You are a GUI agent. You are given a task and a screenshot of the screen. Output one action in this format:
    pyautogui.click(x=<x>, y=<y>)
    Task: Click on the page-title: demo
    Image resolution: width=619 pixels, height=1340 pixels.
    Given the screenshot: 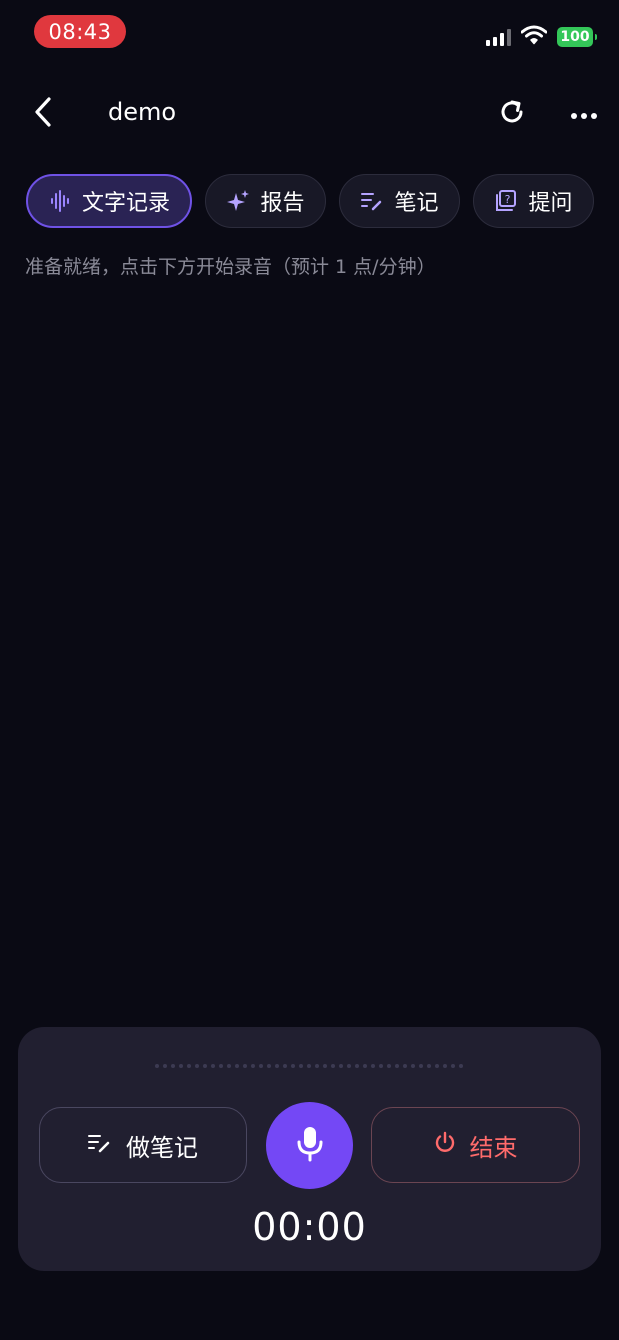 What is the action you would take?
    pyautogui.click(x=142, y=112)
    